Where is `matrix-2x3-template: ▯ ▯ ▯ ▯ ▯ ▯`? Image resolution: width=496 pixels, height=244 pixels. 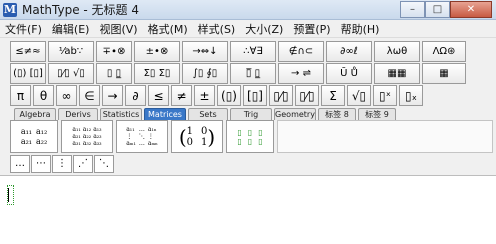
matrix-2x3-template: ▯ ▯ ▯ ▯ ▯ ▯ is located at coordinates (250, 136).